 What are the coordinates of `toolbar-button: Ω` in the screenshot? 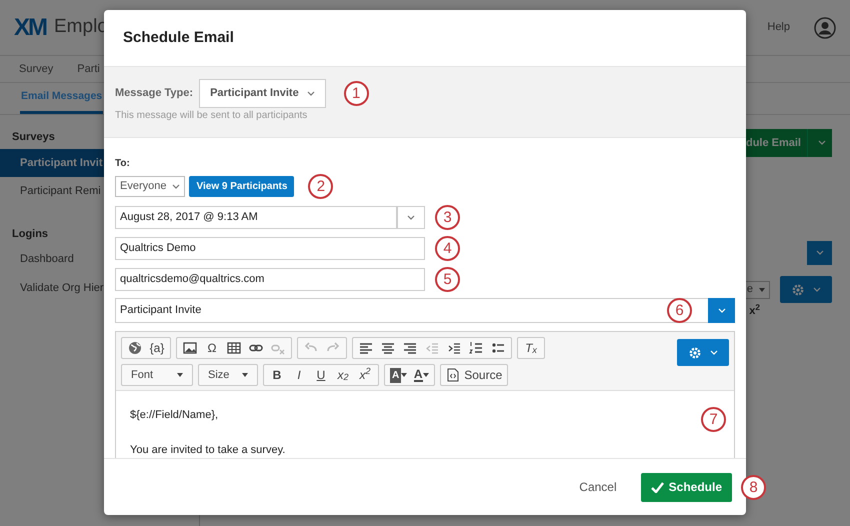 It's located at (212, 348).